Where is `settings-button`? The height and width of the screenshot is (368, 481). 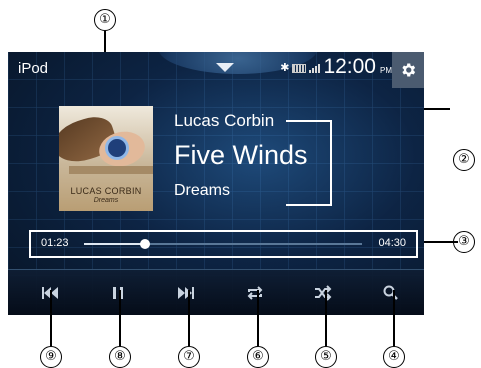 settings-button is located at coordinates (408, 70).